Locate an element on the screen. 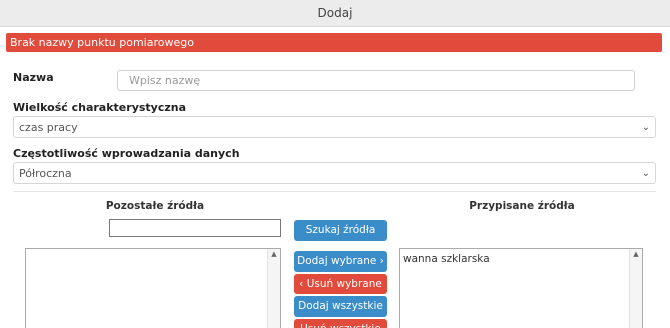 Image resolution: width=670 pixels, height=328 pixels. assigned-sources-title: Przypisane źródła is located at coordinates (522, 206).